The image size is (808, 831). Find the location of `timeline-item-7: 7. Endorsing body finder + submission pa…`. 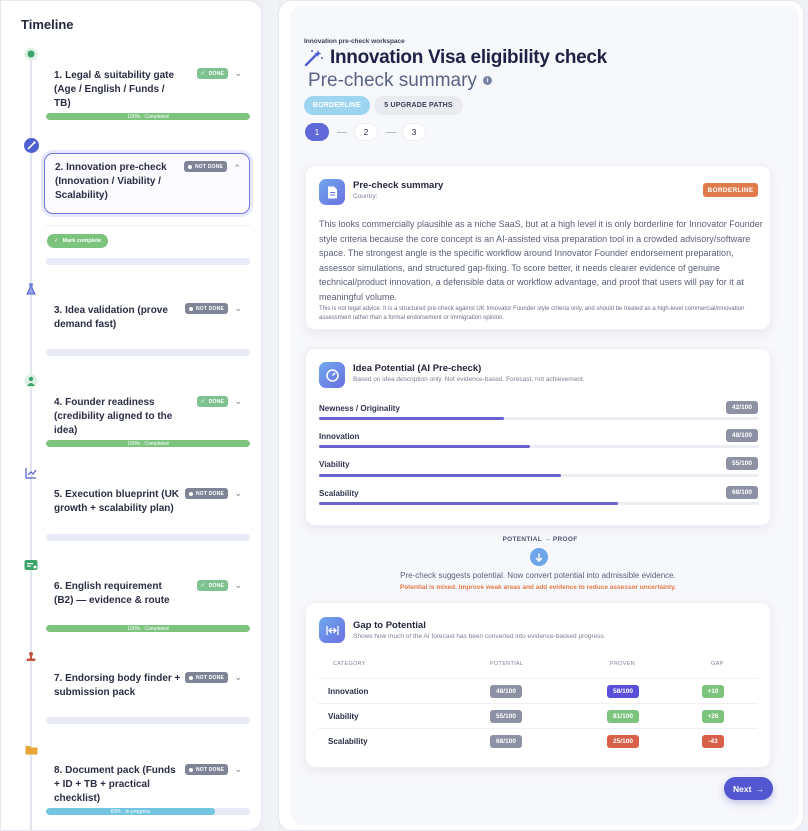

timeline-item-7: 7. Endorsing body finder + submission pa… is located at coordinates (147, 686).